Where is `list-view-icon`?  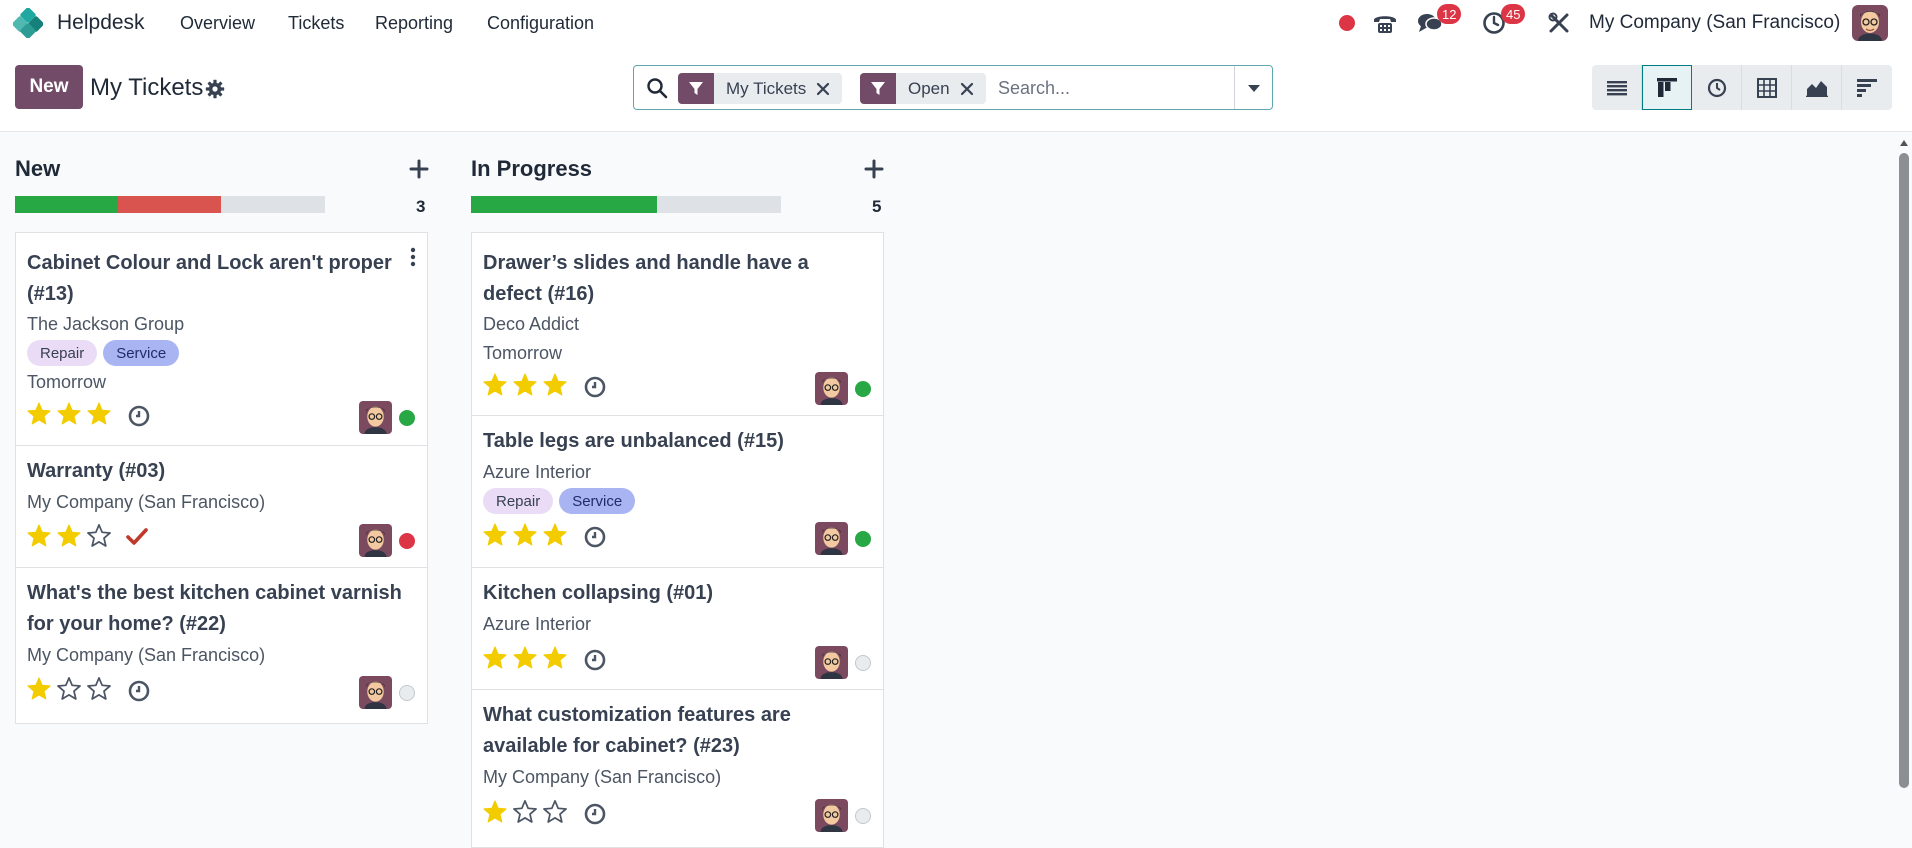
list-view-icon is located at coordinates (1617, 87).